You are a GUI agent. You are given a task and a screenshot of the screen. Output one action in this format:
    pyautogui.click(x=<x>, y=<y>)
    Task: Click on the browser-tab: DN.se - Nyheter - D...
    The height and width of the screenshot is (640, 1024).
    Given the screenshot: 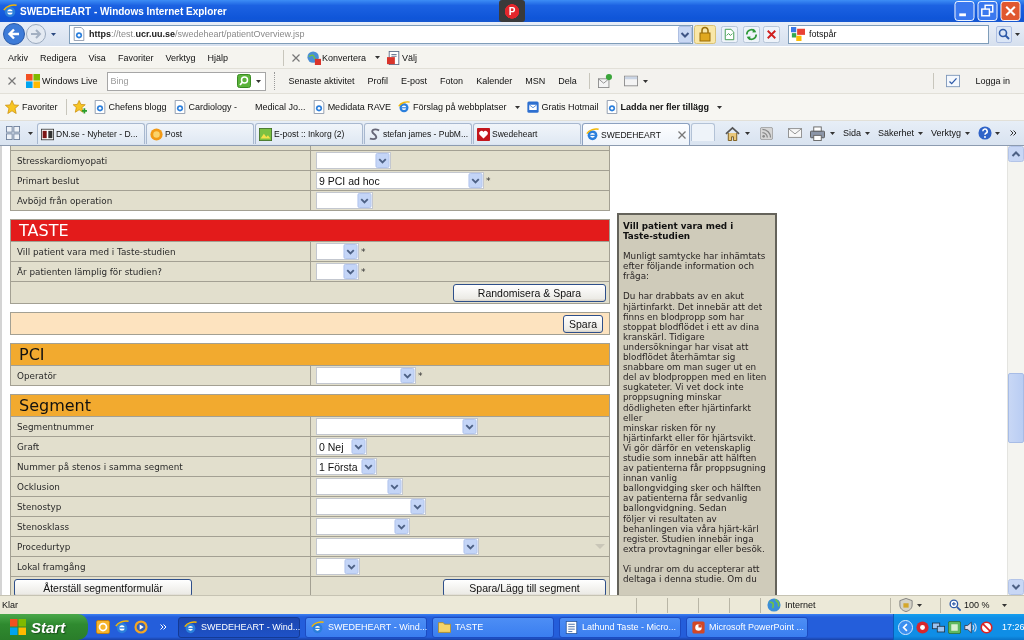 What is the action you would take?
    pyautogui.click(x=91, y=133)
    